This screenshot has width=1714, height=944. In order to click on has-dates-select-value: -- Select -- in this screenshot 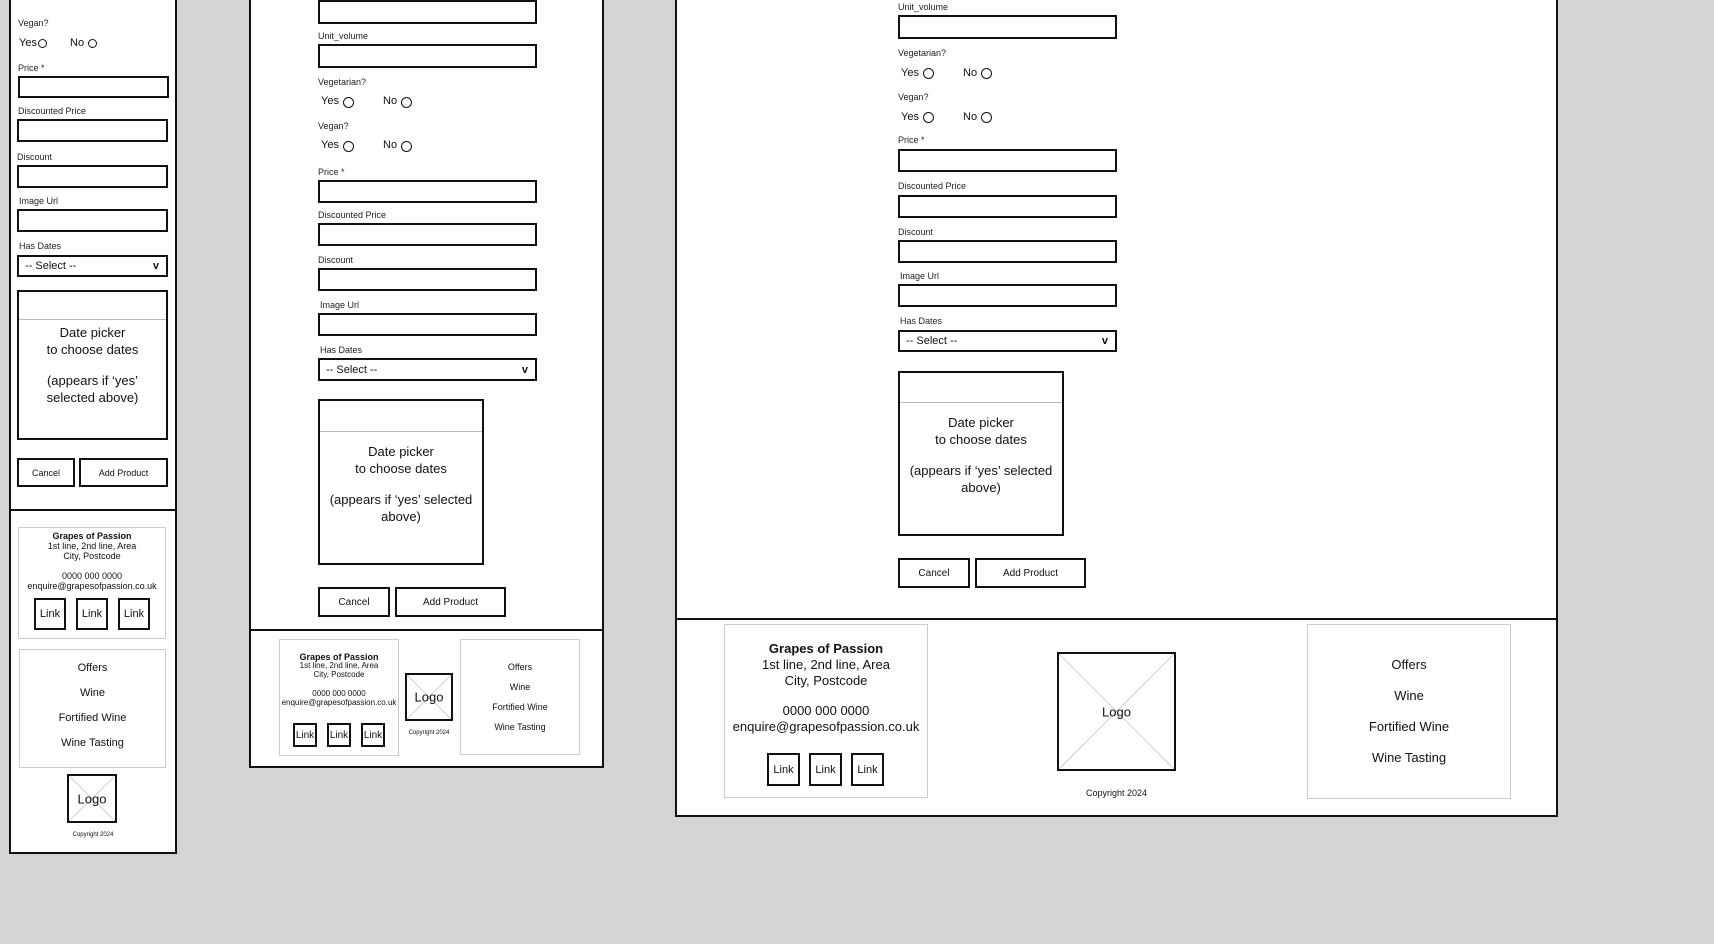, I will do `click(352, 369)`.